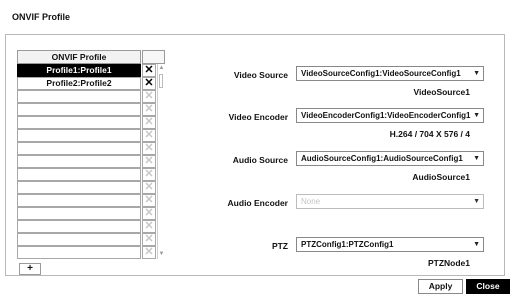 This screenshot has width=512, height=299. Describe the element at coordinates (79, 57) in the screenshot. I see `profile-table-header: ONVIF Profile` at that location.